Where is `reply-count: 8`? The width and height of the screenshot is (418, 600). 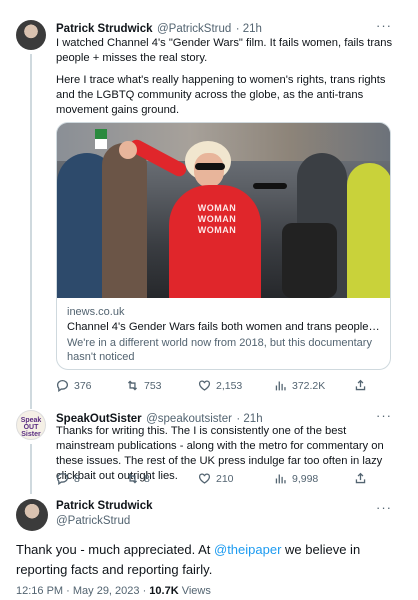 reply-count: 8 is located at coordinates (77, 478).